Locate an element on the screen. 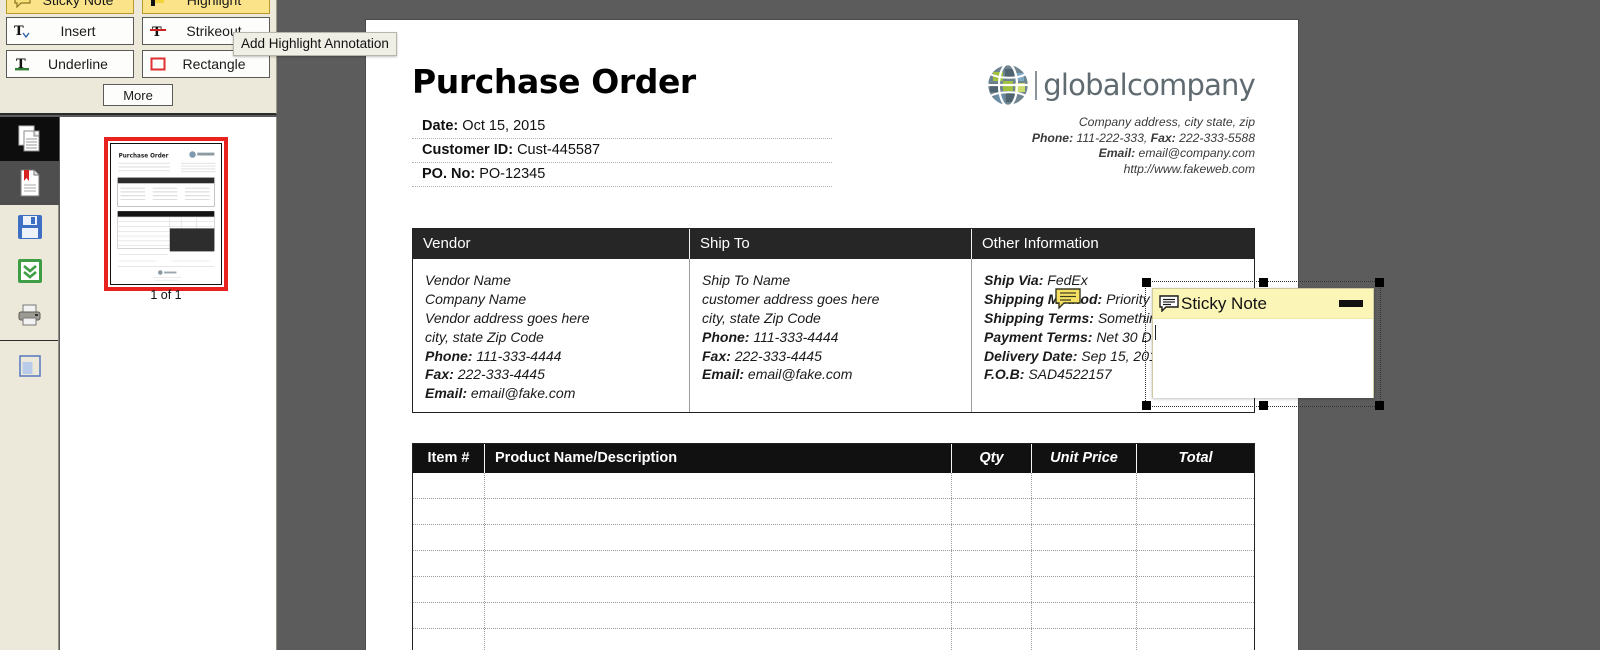  ship-to-email-label: Email: is located at coordinates (723, 374).